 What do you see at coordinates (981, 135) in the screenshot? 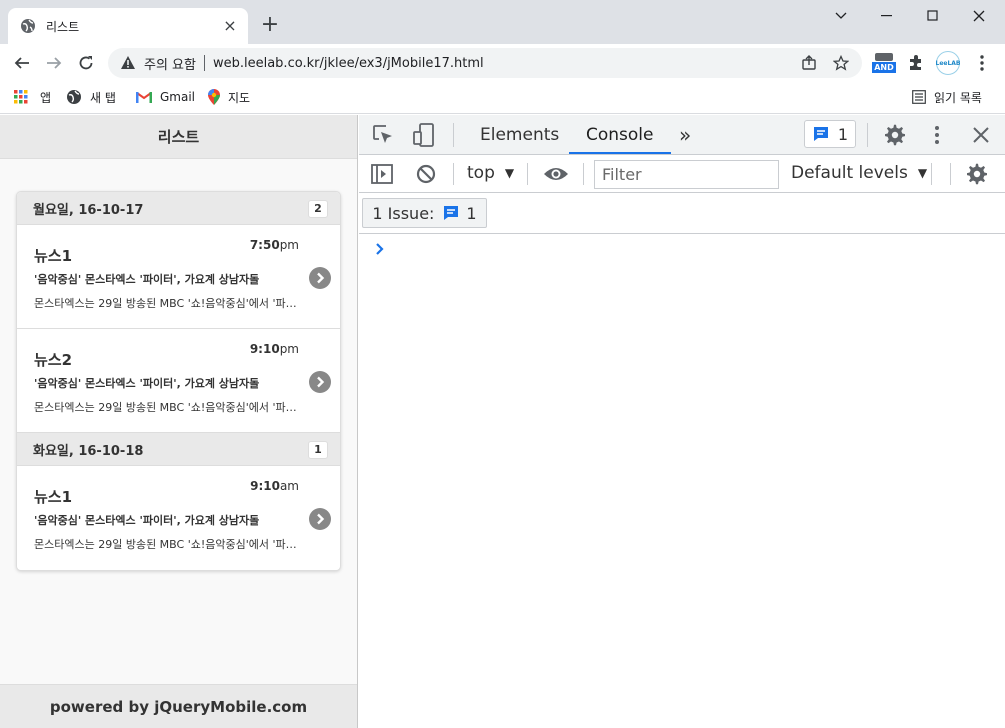
I see `close-devtools-icon` at bounding box center [981, 135].